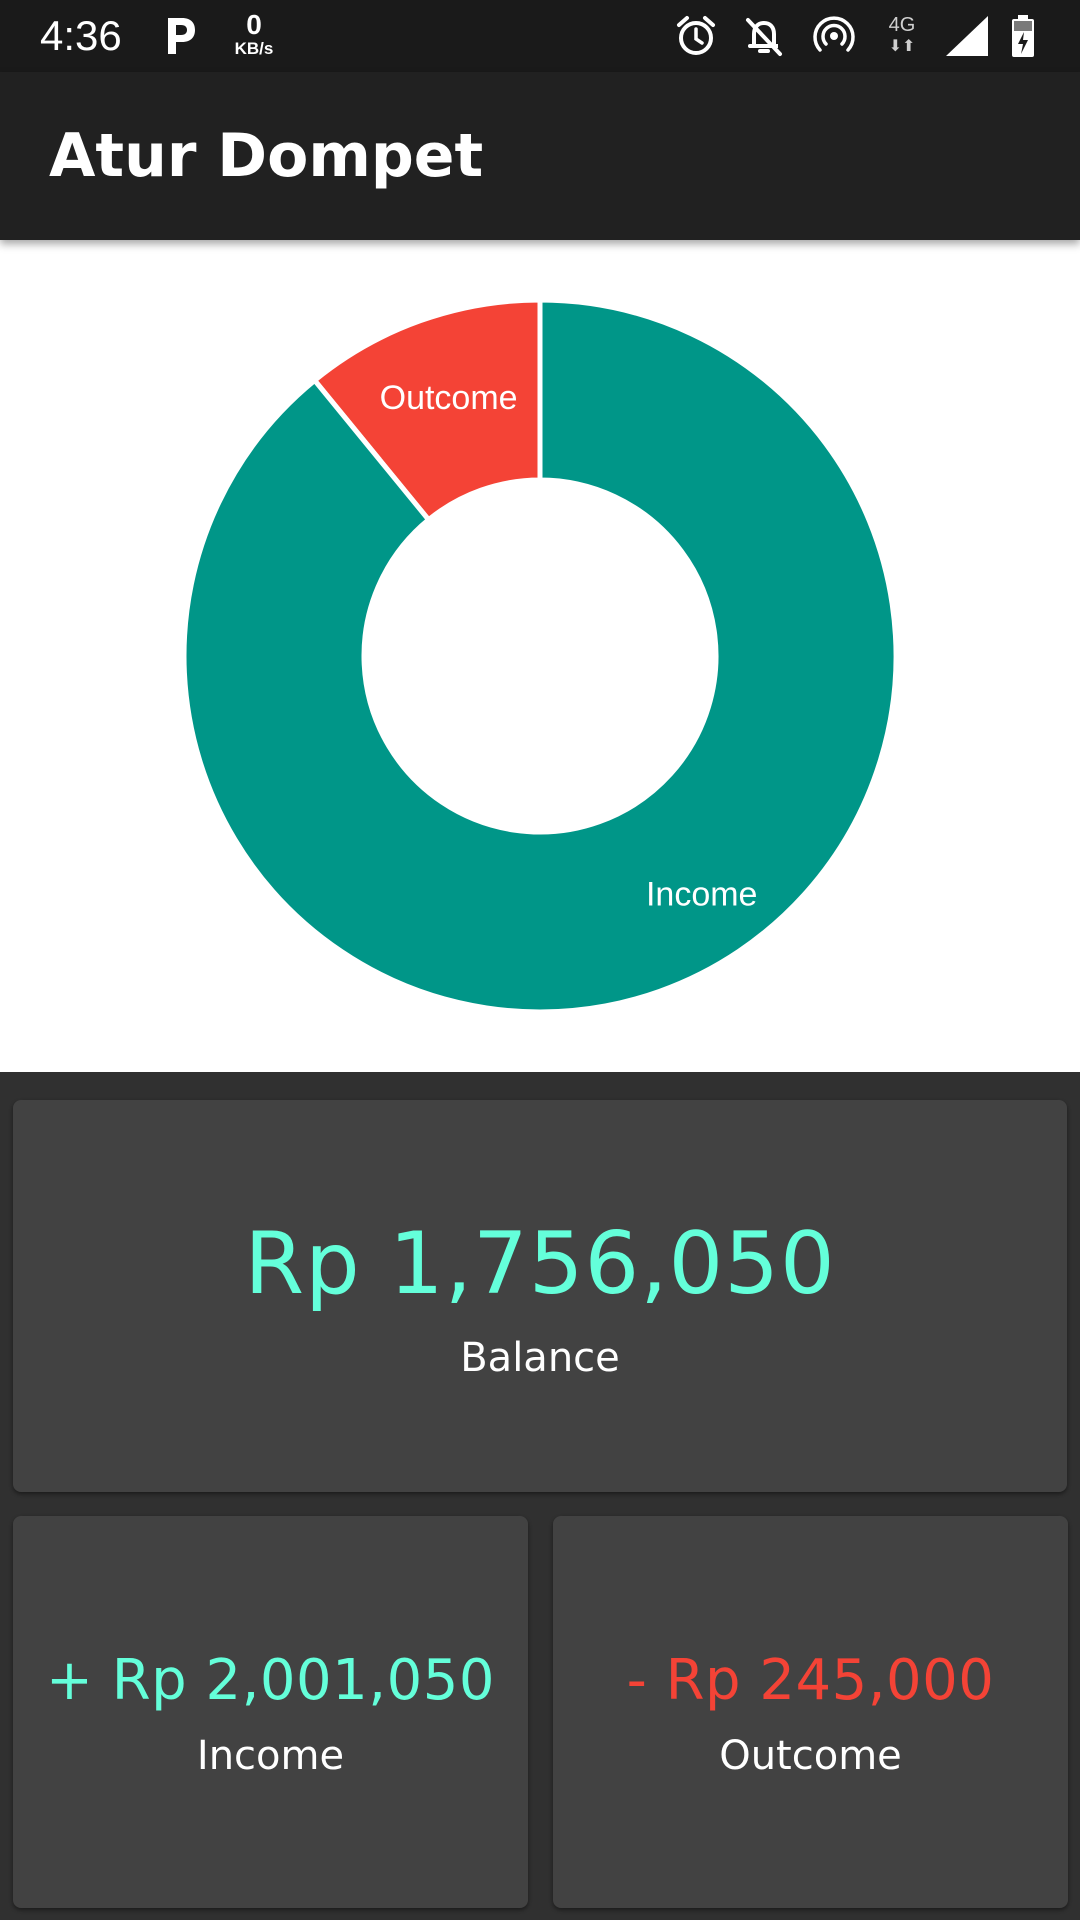  Describe the element at coordinates (81, 35) in the screenshot. I see `status-time: 4:36` at that location.